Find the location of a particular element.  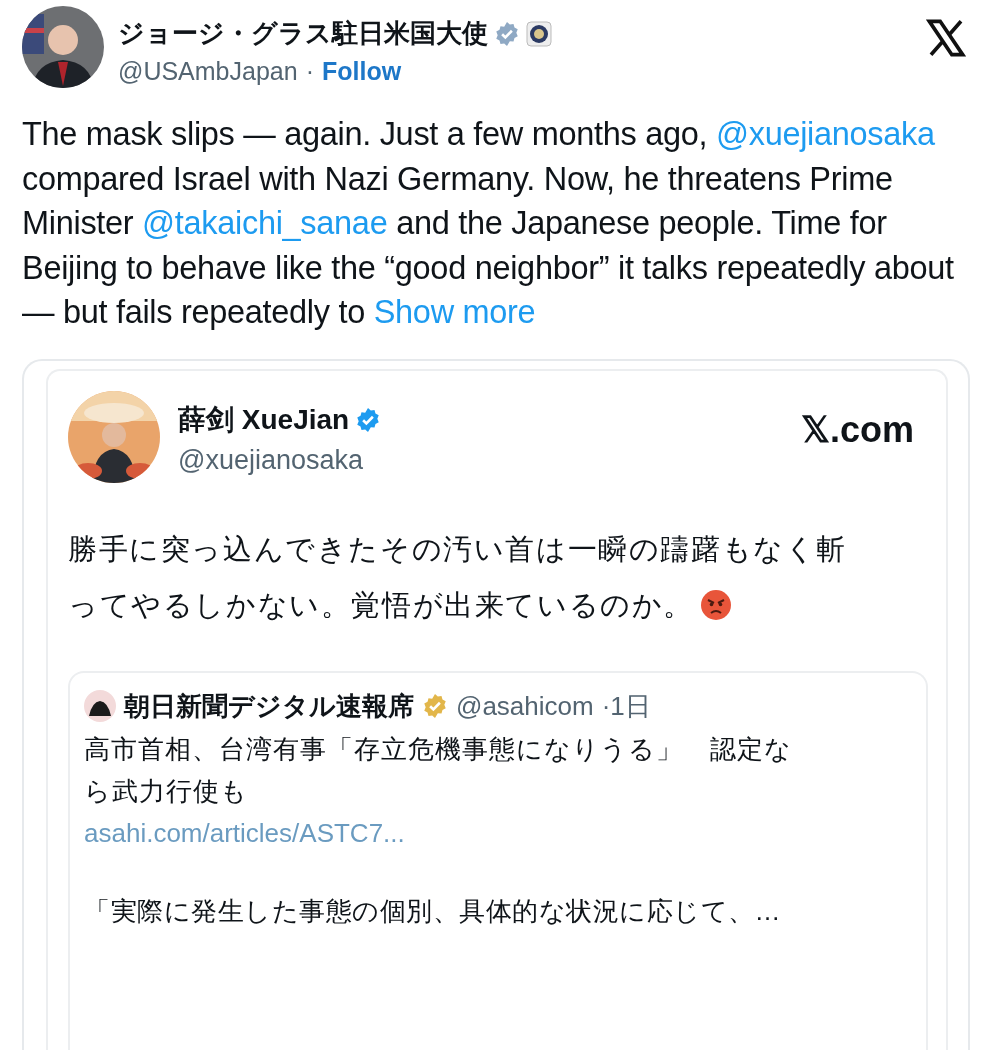

angry-face-icon is located at coordinates (716, 604).